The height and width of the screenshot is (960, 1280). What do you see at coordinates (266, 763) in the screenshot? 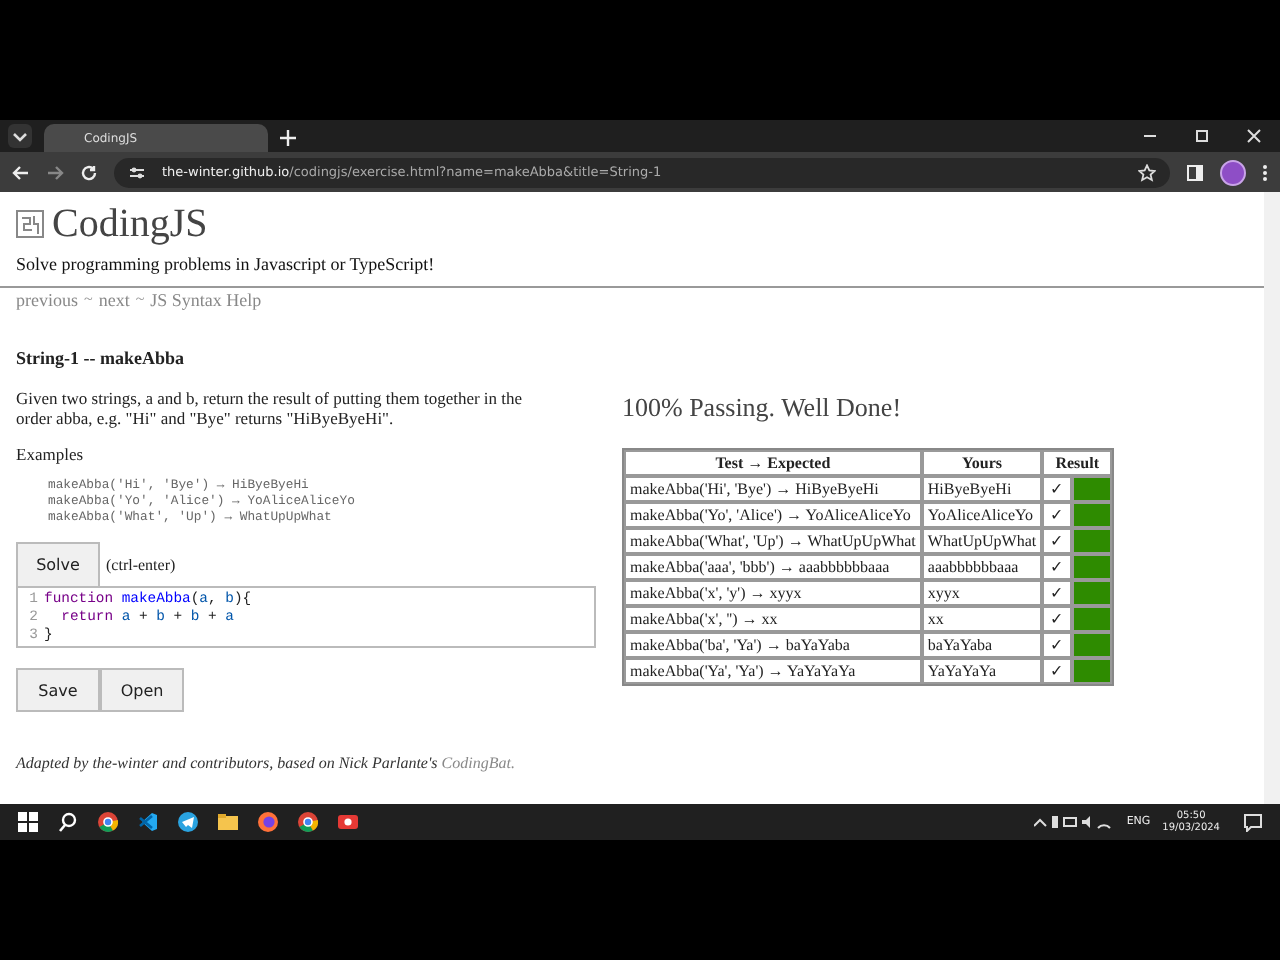
I see `footer-text: Adapted by the-winter and contributors, based on Nick Parlante's CodingBat.` at bounding box center [266, 763].